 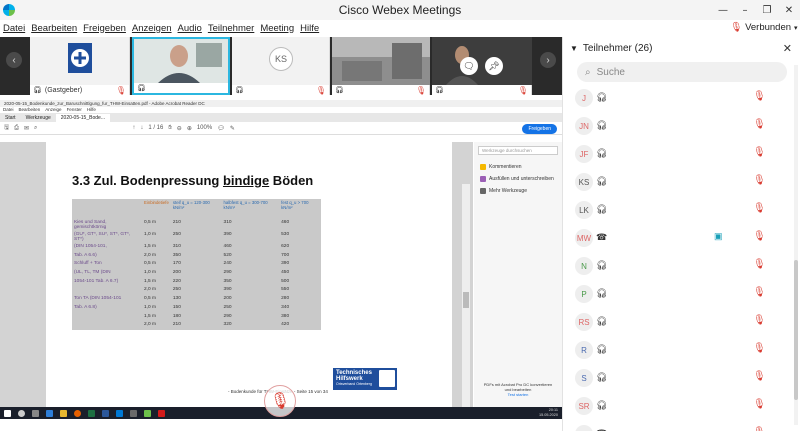 What do you see at coordinates (381, 66) in the screenshot?
I see `video-tile-room: 🎧︎ 🎙︎` at bounding box center [381, 66].